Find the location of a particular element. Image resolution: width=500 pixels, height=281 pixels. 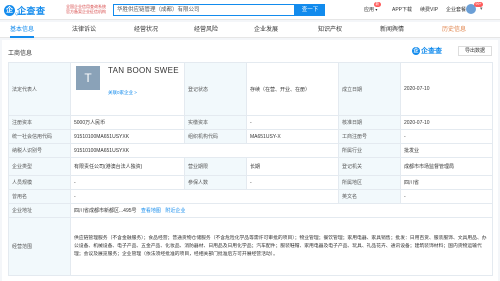

tab-history: 历史信息 is located at coordinates (454, 30).